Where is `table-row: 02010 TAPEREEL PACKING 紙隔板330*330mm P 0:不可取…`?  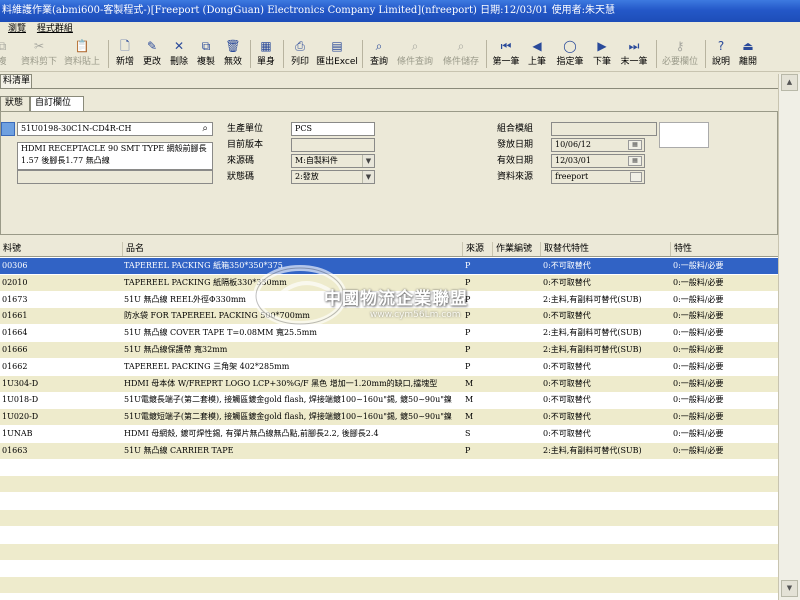
table-row: 02010 TAPEREEL PACKING 紙隔板330*330mm P 0:不可取… is located at coordinates (389, 282).